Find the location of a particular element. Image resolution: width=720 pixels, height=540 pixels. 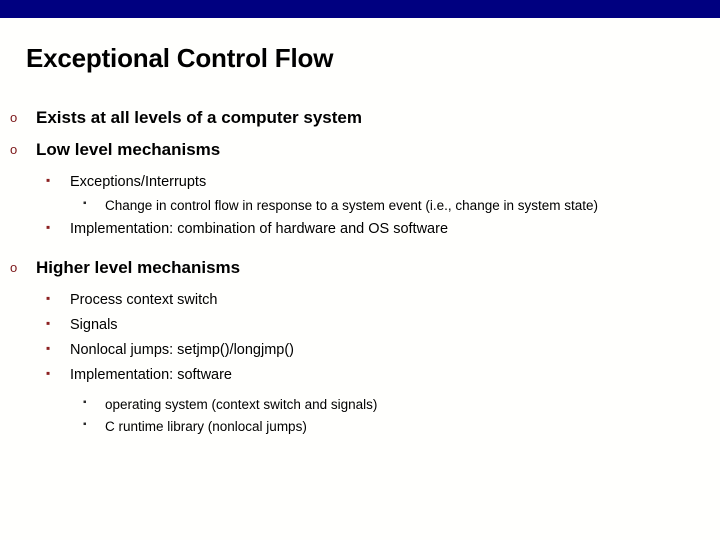

bullet-text: Process context switch is located at coordinates (144, 300).